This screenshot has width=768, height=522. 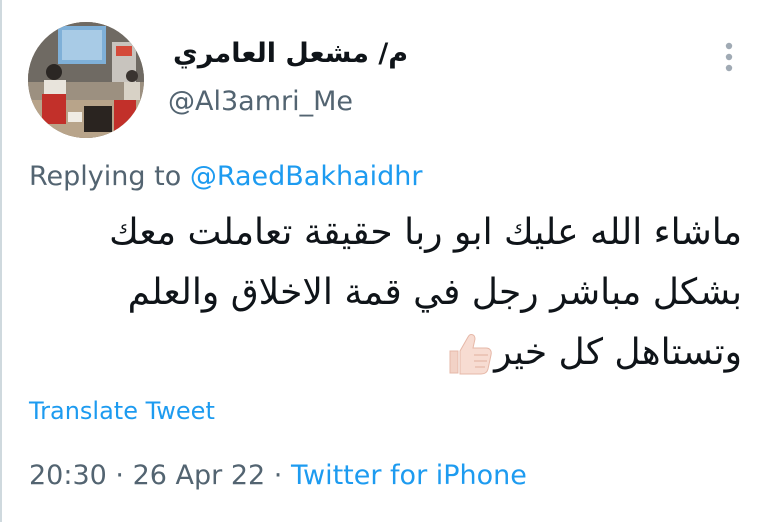 I want to click on author-handle: @Al3amri_Me, so click(x=260, y=101).